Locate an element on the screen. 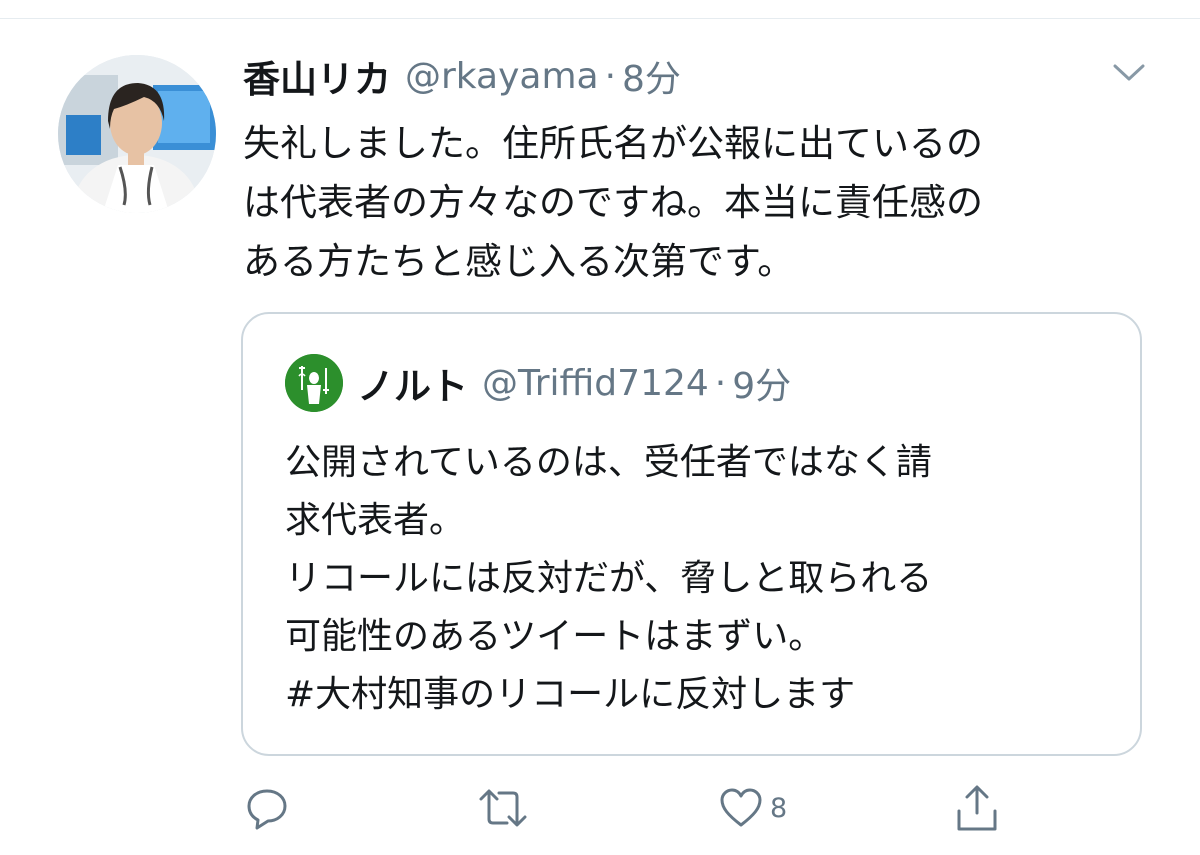  reply-button is located at coordinates (267, 808).